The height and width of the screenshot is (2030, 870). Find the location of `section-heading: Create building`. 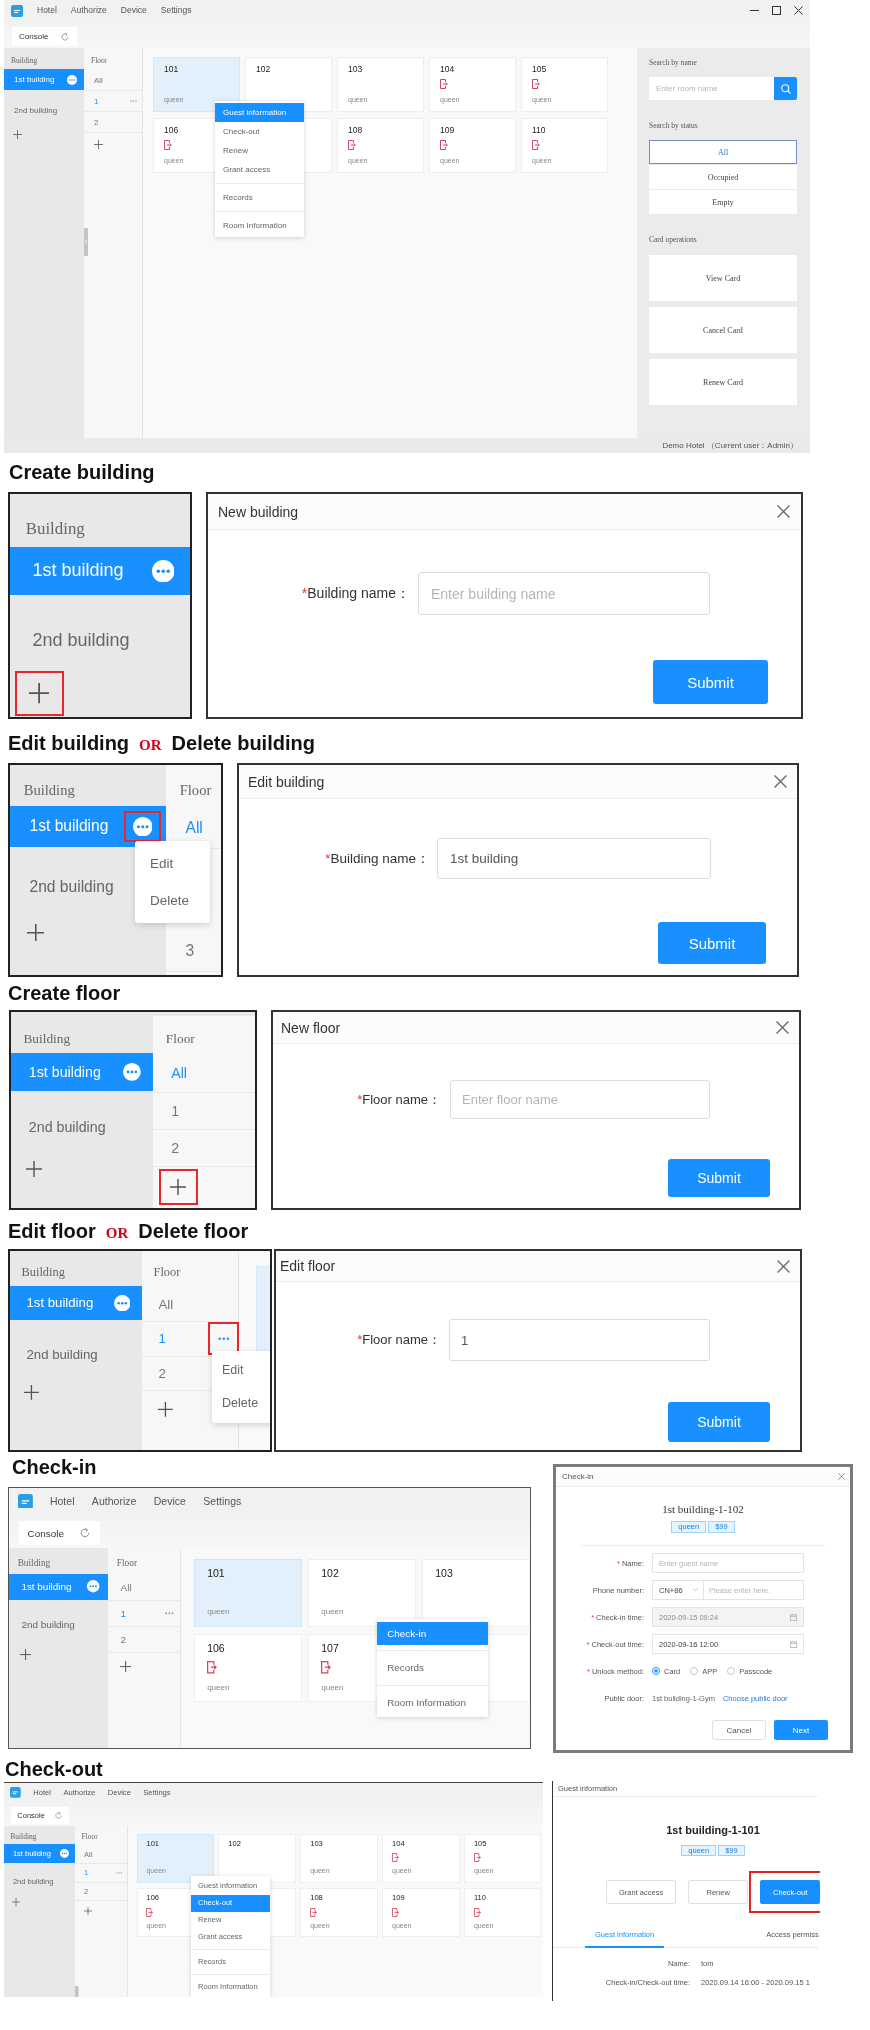

section-heading: Create building is located at coordinates (82, 472).